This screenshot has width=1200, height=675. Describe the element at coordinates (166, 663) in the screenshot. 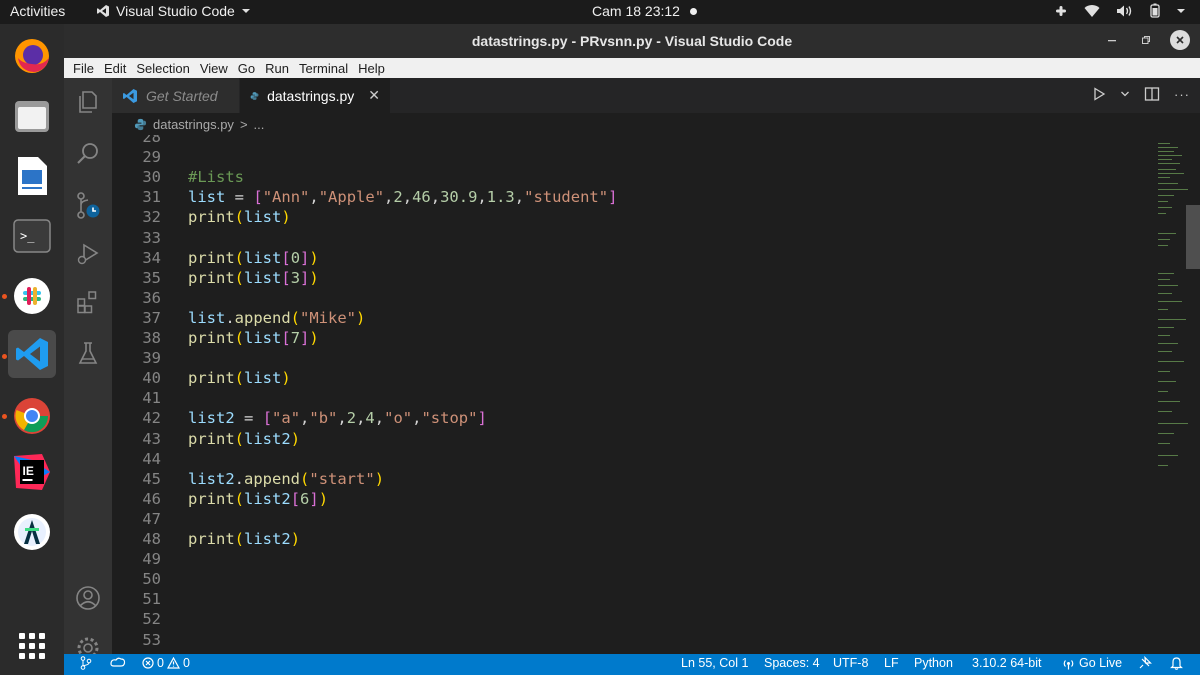

I see `problems-indicator: 0 0` at that location.